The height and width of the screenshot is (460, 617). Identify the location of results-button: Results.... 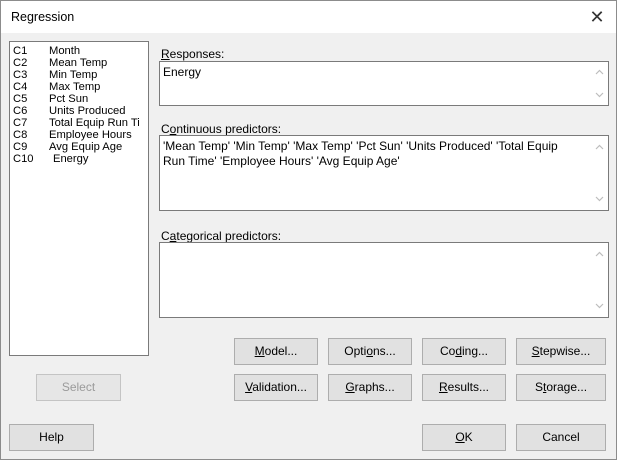
(464, 387).